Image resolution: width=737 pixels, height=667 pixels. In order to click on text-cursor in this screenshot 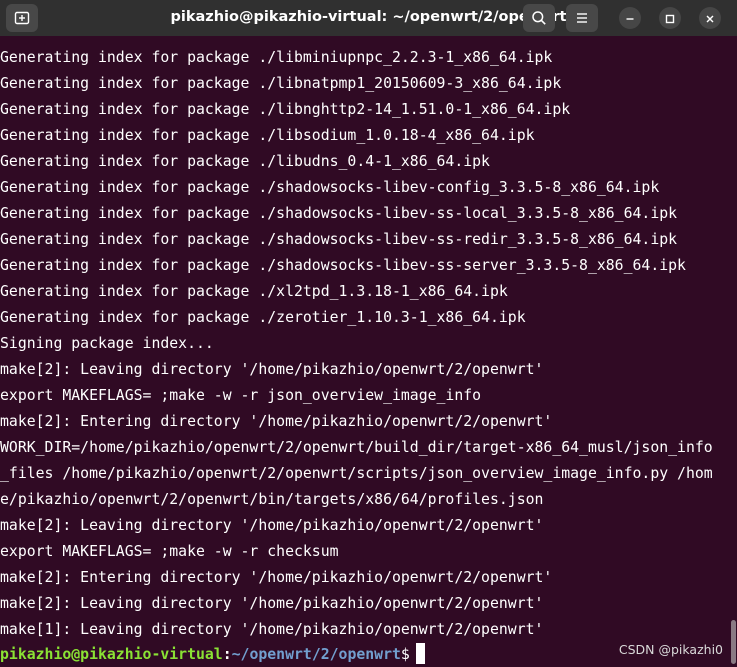, I will do `click(420, 653)`.